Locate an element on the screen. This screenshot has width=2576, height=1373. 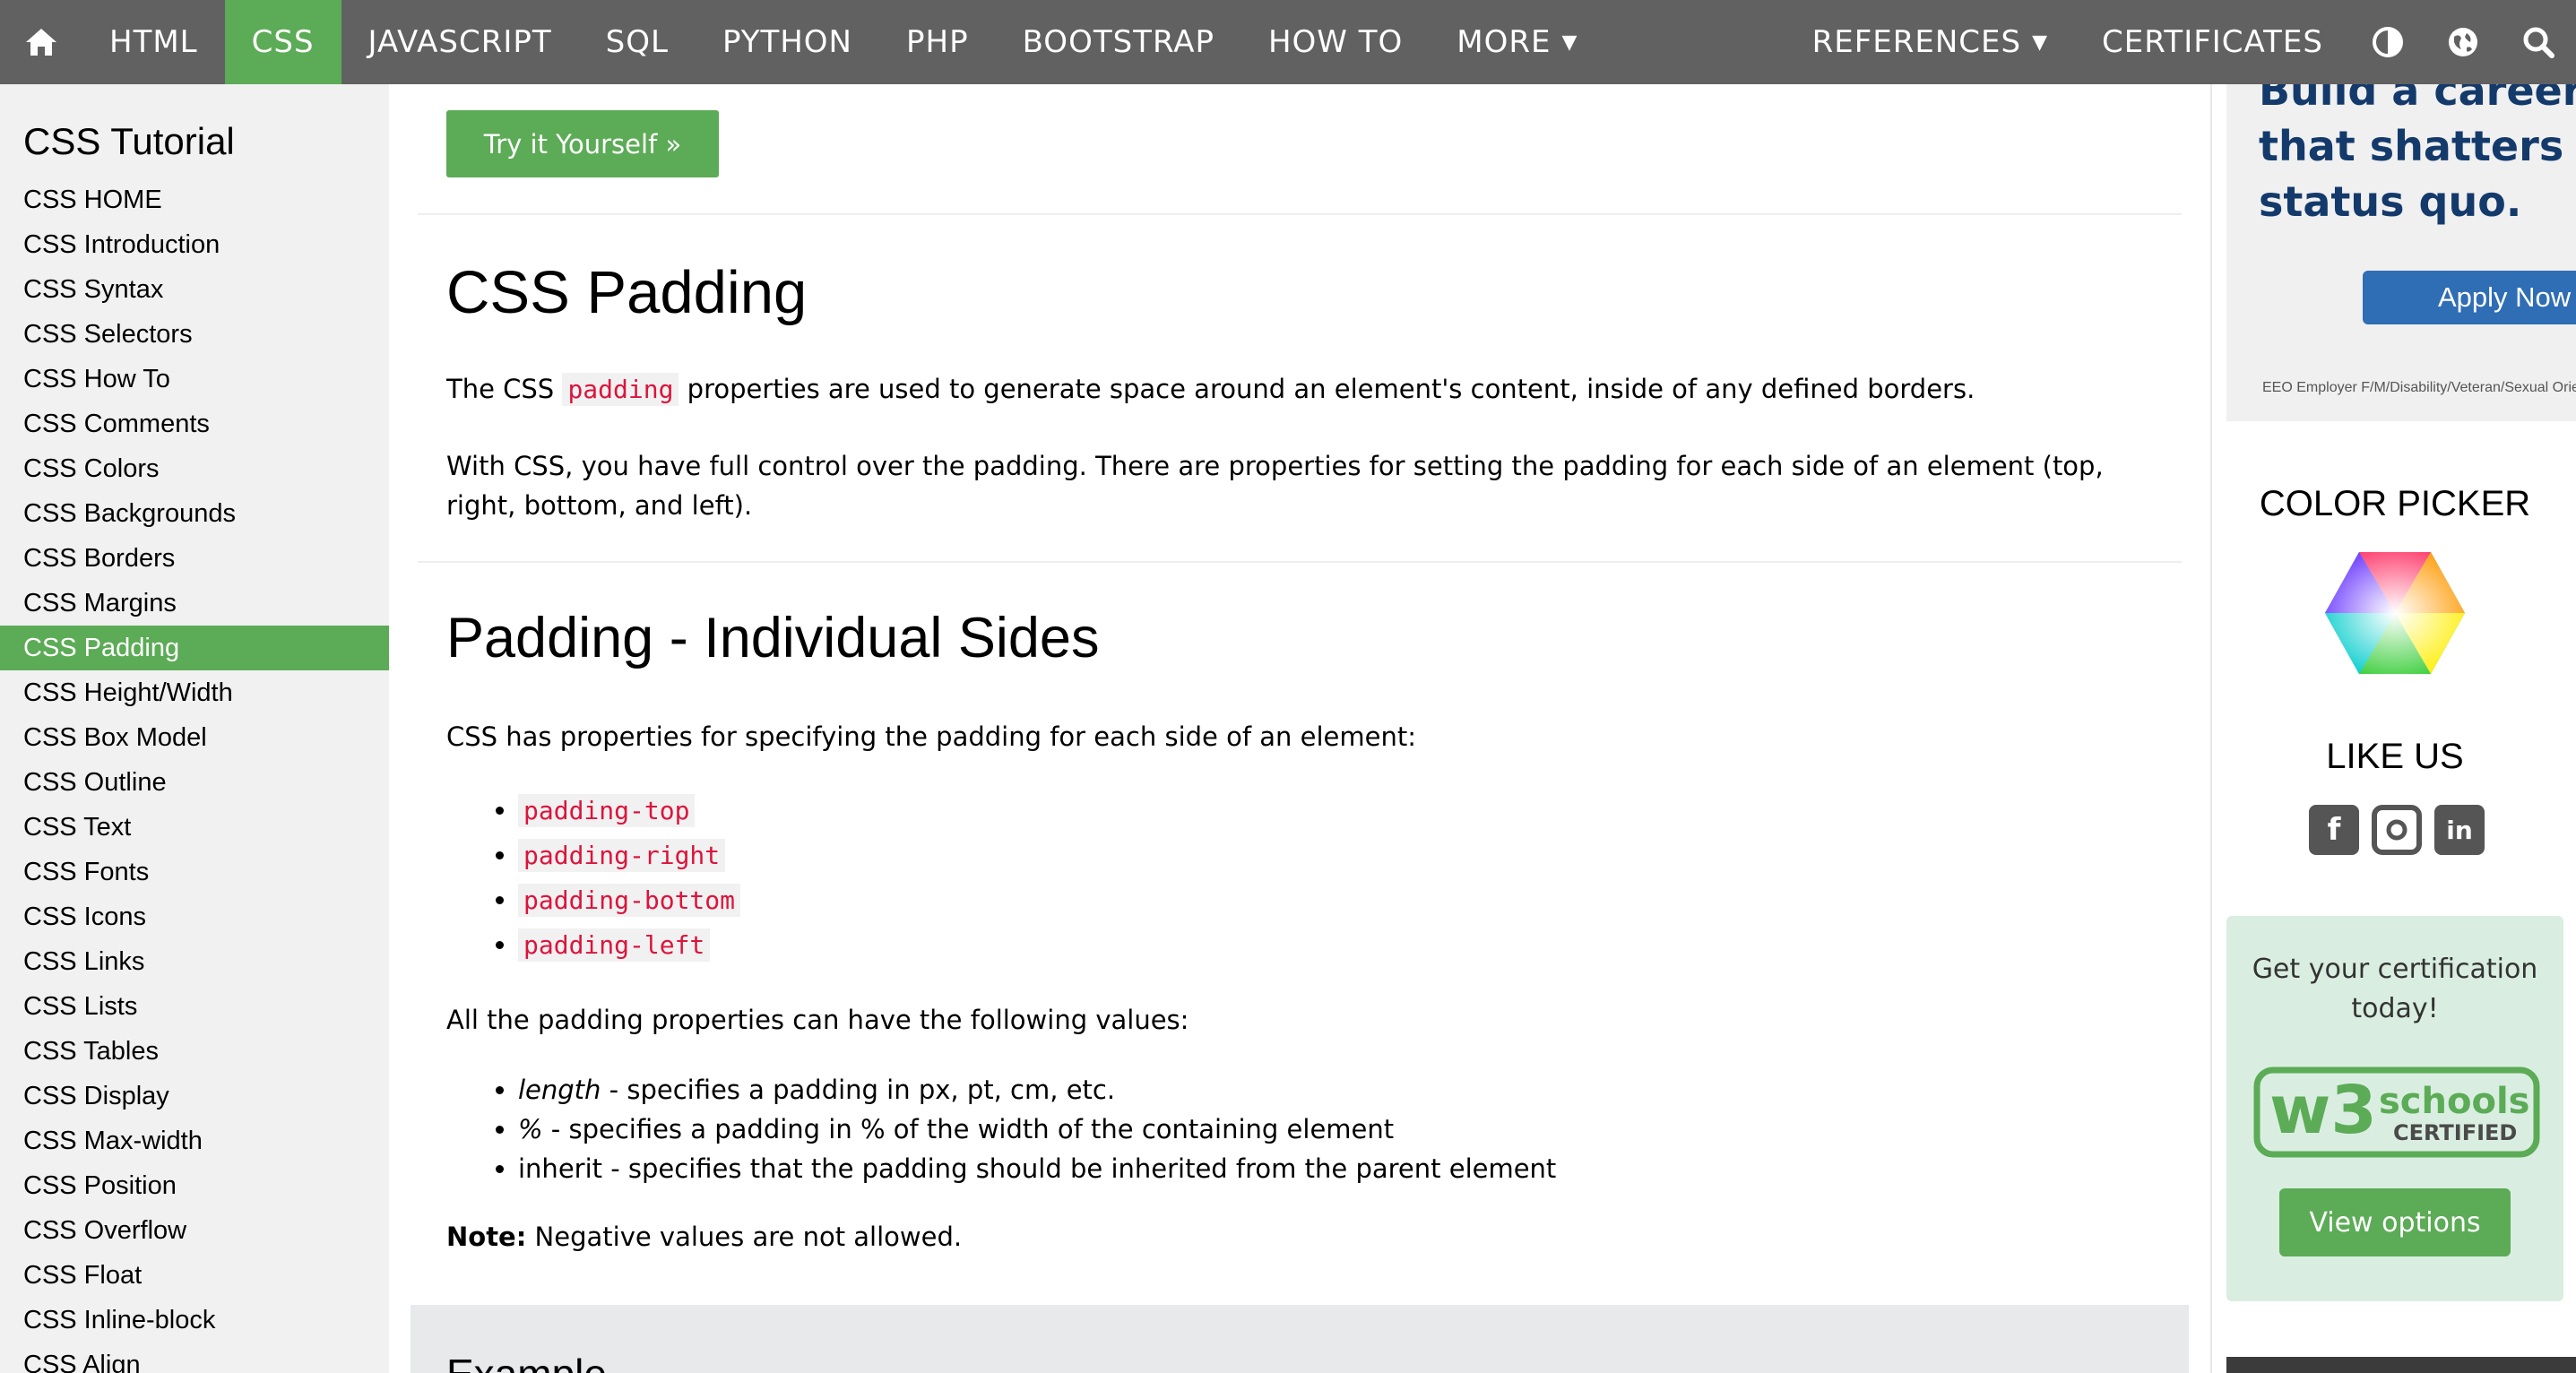
apply-now-button: Apply Now is located at coordinates (2469, 297).